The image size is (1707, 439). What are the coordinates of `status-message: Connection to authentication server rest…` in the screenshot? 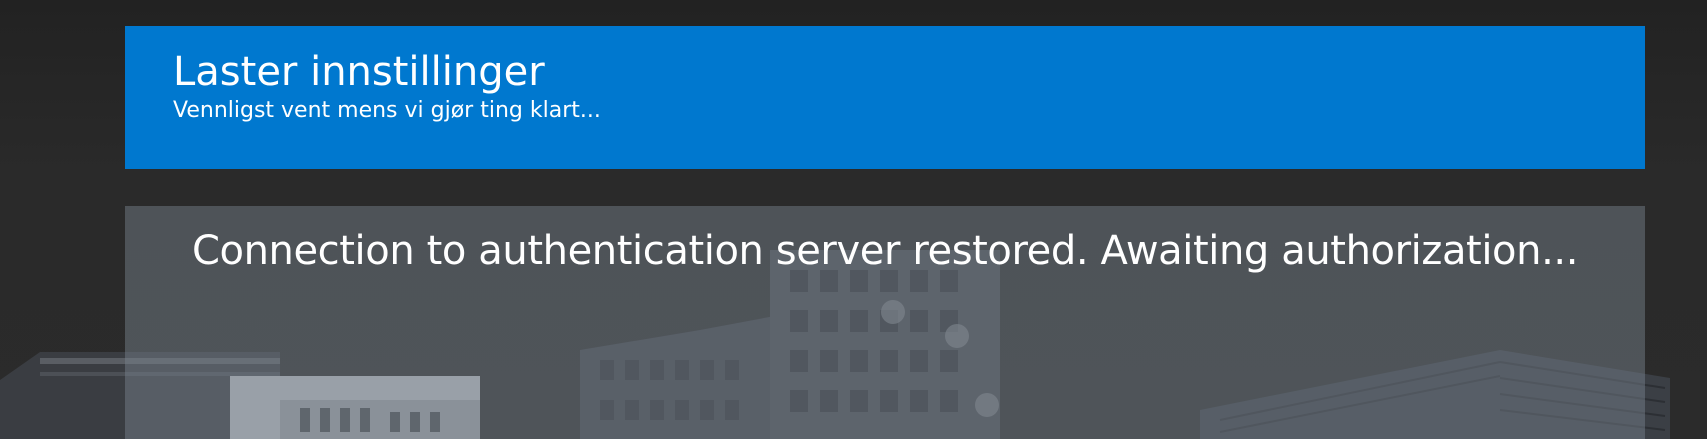 It's located at (885, 251).